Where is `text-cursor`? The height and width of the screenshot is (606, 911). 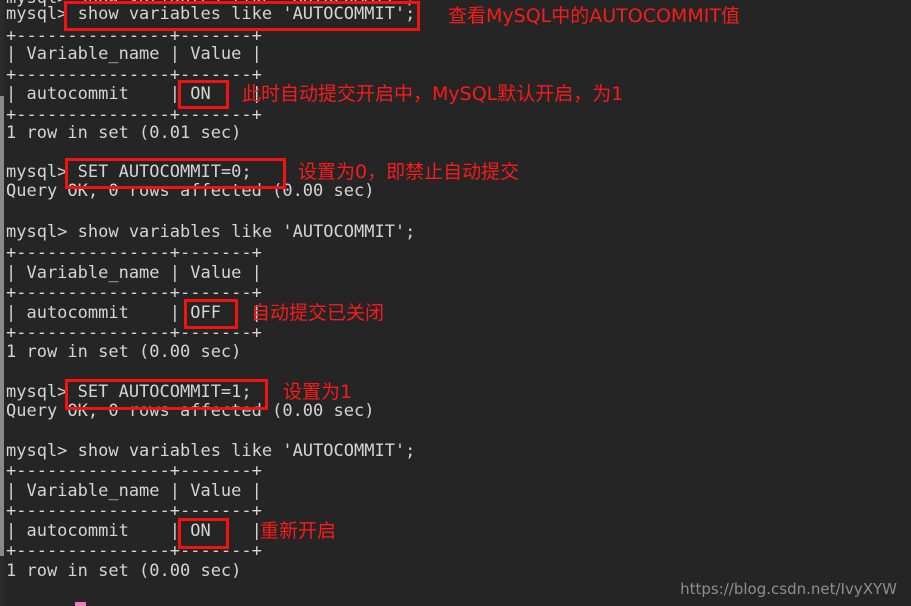
text-cursor is located at coordinates (80, 604).